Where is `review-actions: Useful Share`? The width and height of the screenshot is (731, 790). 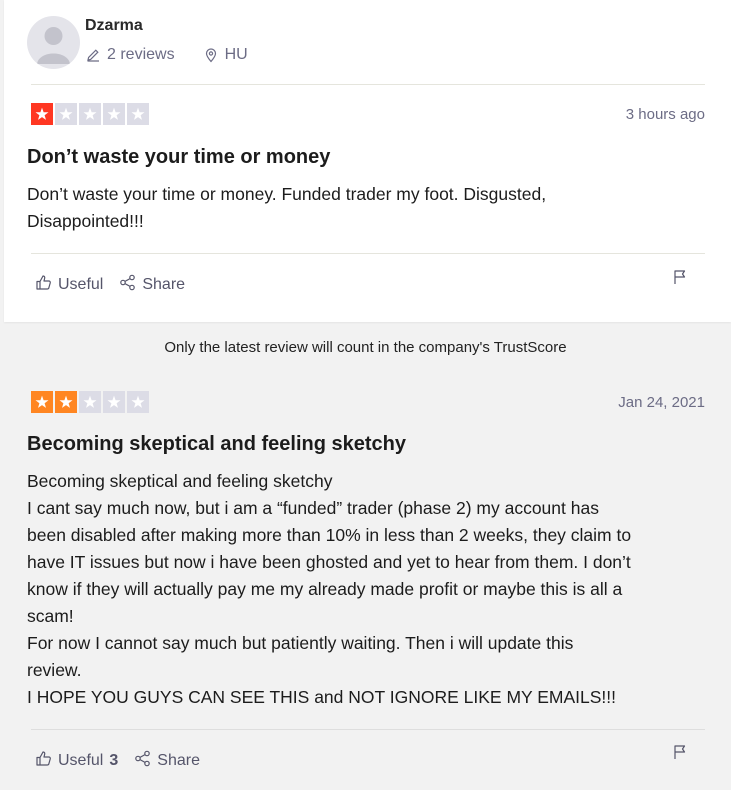 review-actions: Useful Share is located at coordinates (110, 285).